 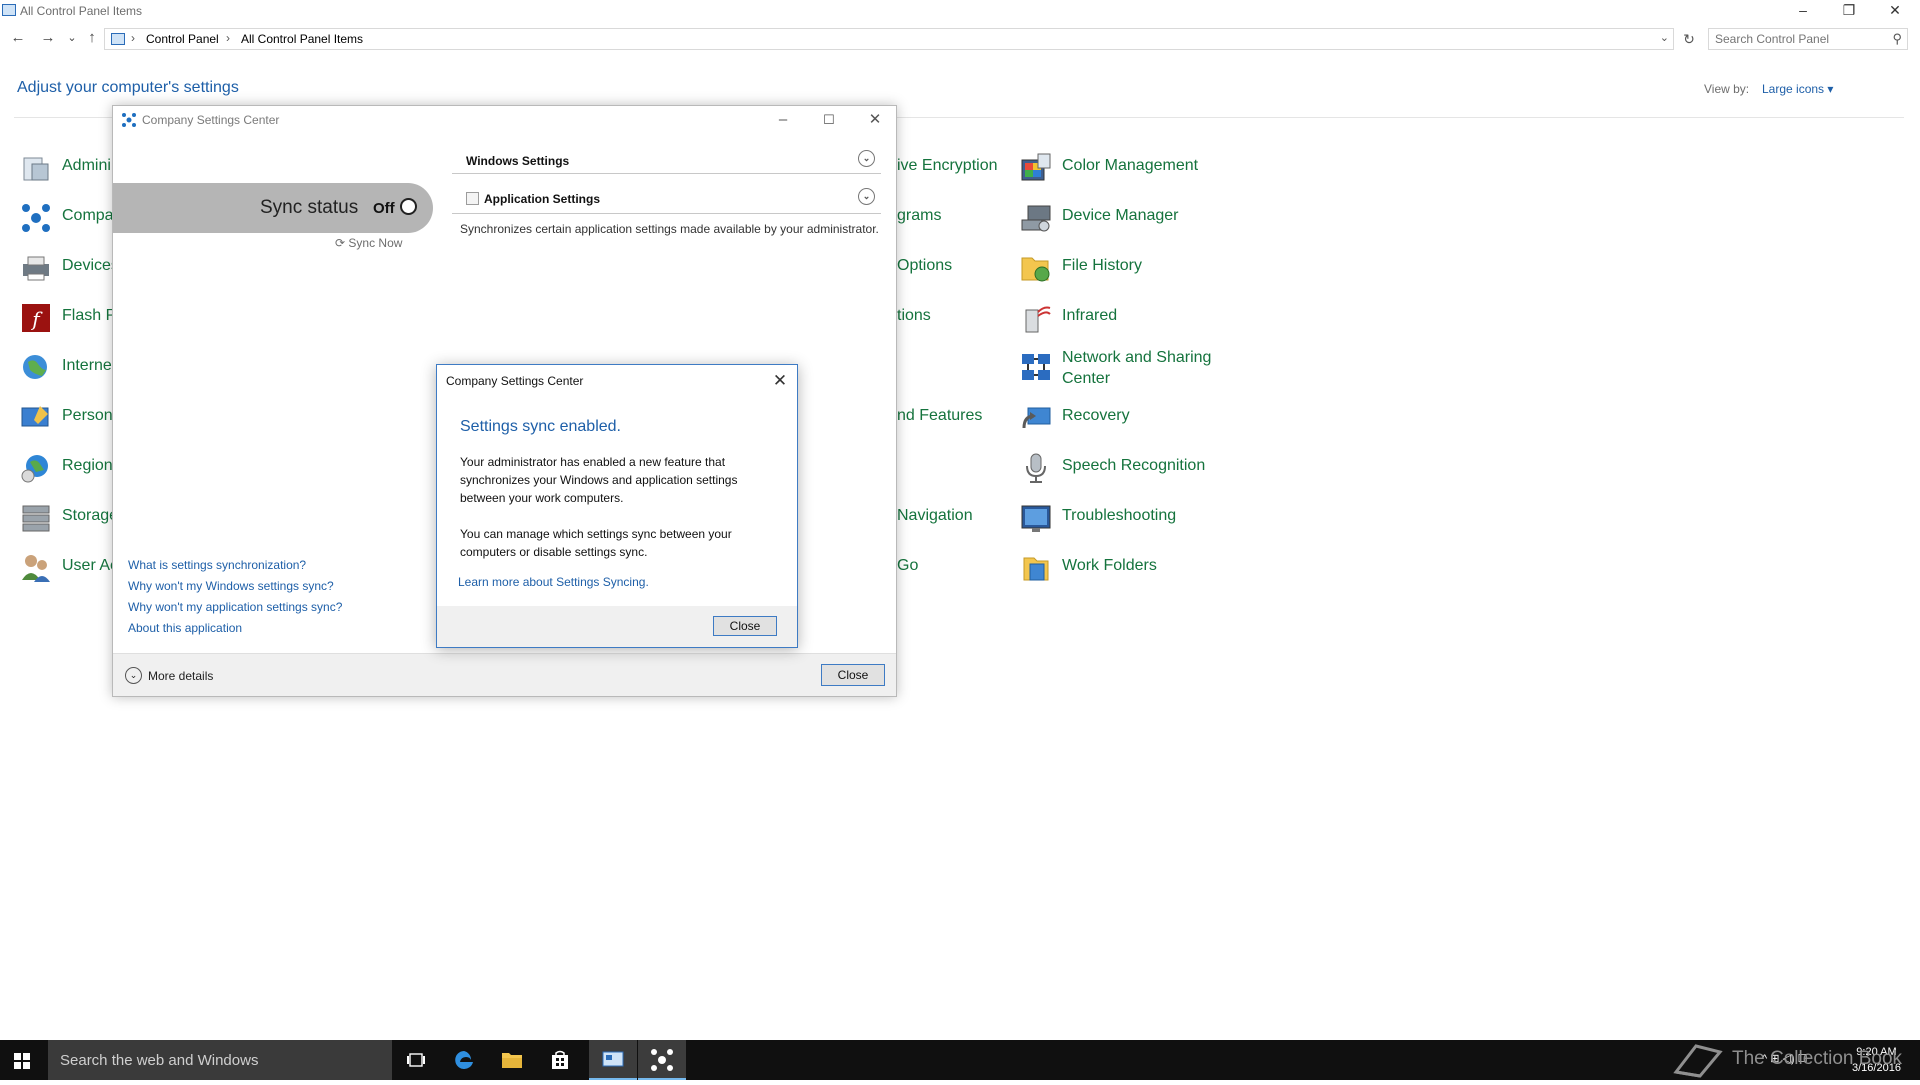 I want to click on personalization-icon, so click(x=35, y=416).